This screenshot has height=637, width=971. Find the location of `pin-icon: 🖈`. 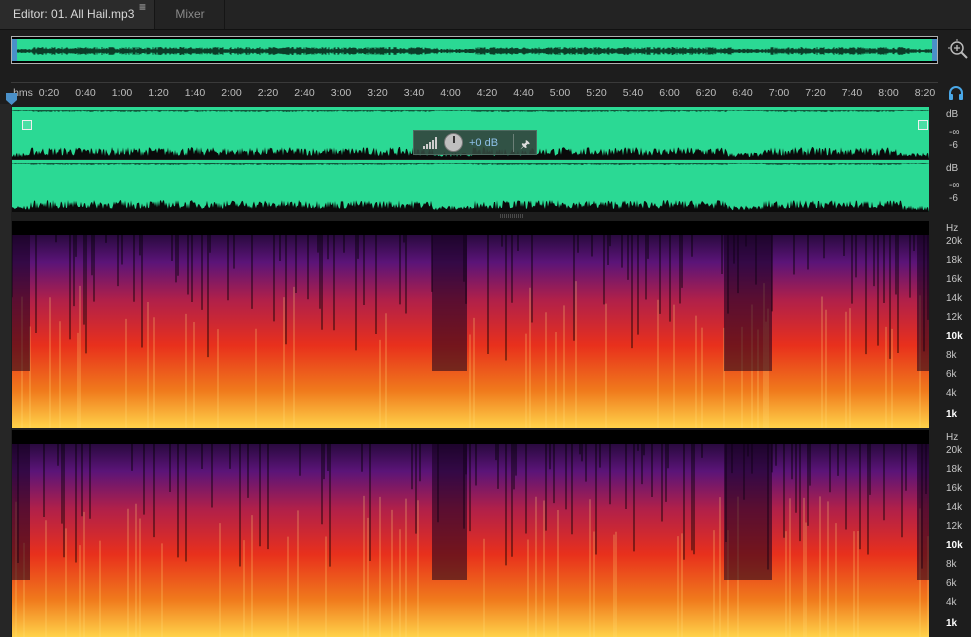

pin-icon: 🖈 is located at coordinates (525, 145).